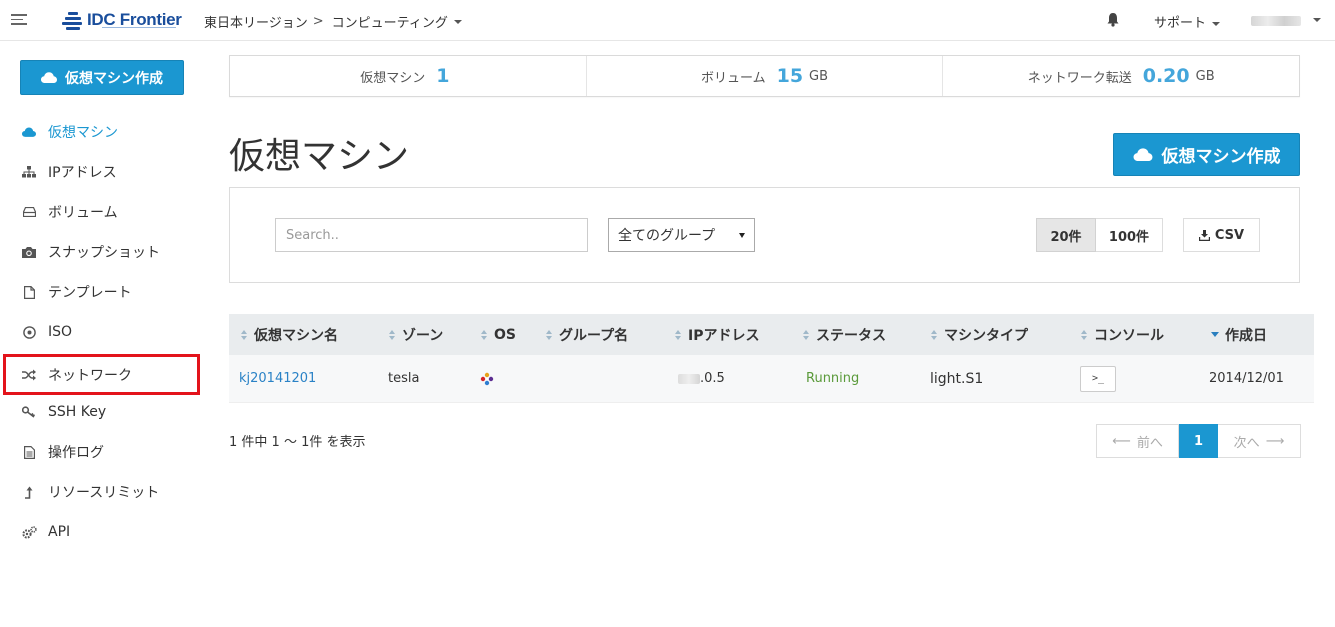 The image size is (1335, 627). I want to click on bell-icon, so click(1113, 19).